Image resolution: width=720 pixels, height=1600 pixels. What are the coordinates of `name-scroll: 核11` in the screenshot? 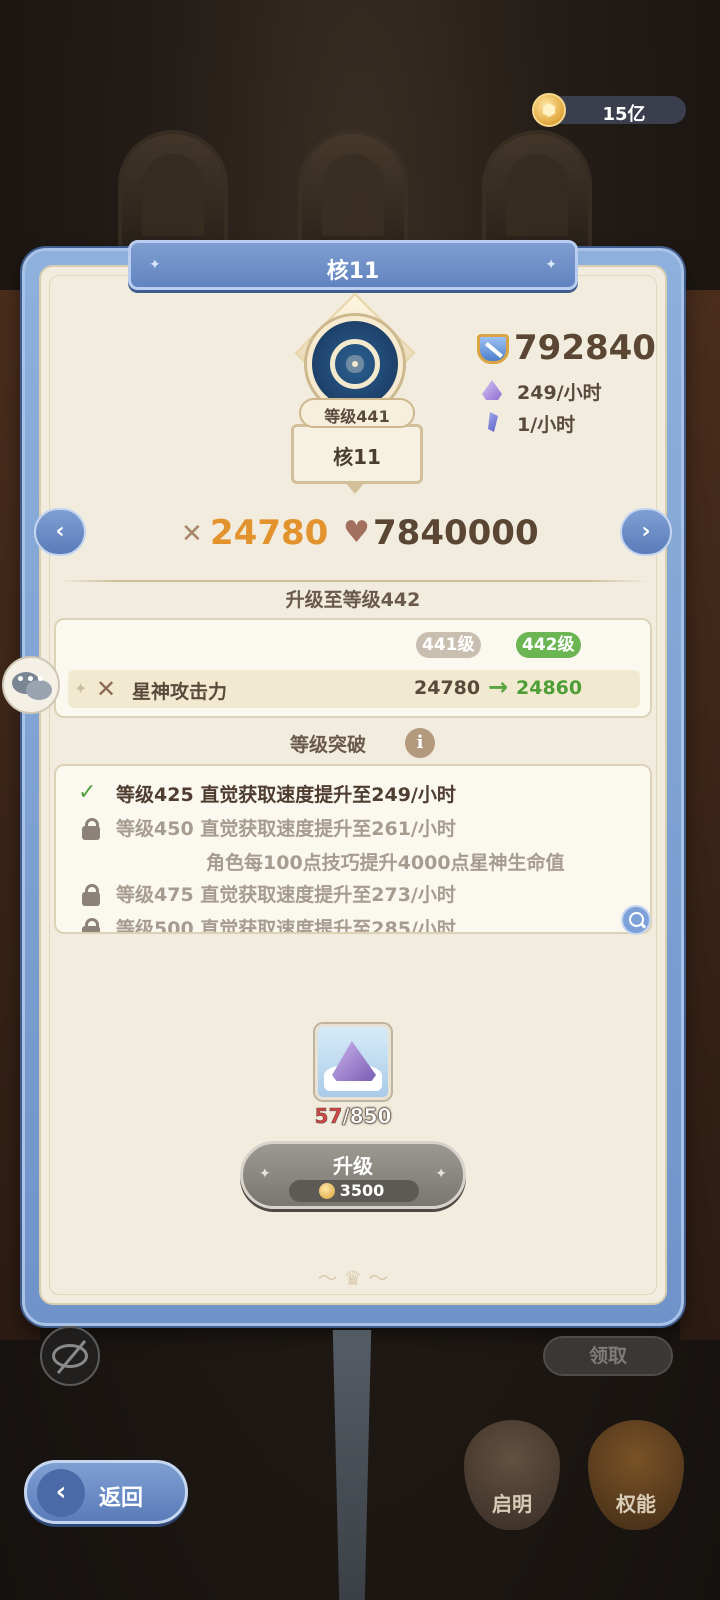 It's located at (357, 454).